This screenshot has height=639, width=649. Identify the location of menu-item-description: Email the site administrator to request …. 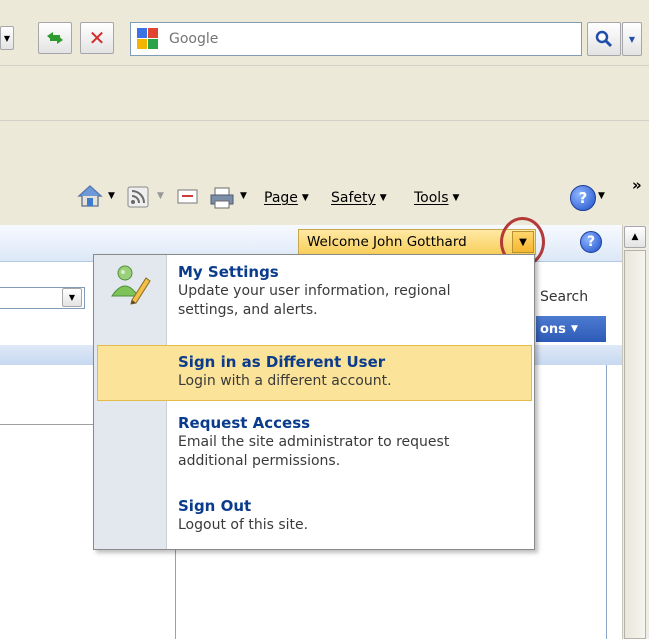
(314, 451).